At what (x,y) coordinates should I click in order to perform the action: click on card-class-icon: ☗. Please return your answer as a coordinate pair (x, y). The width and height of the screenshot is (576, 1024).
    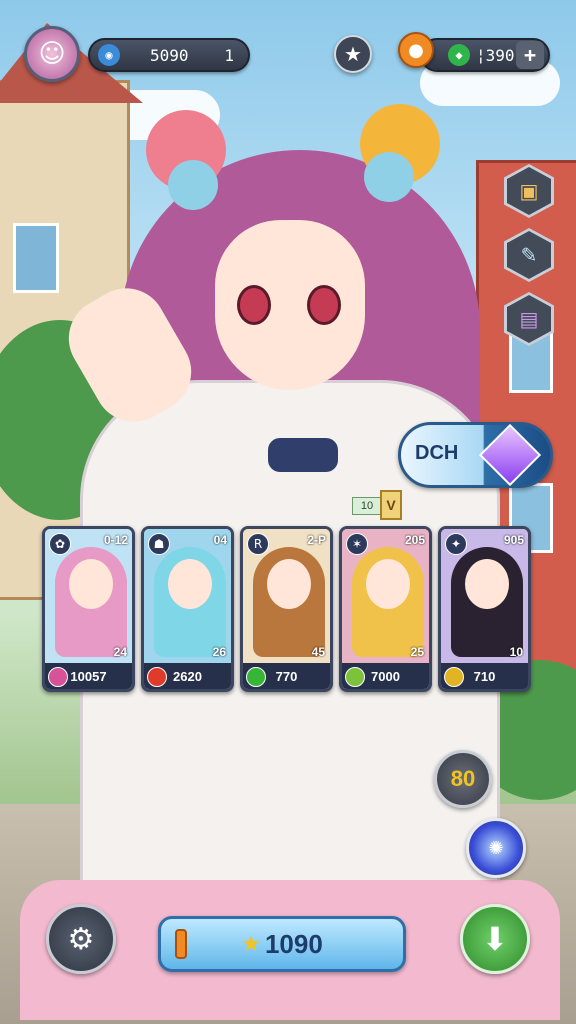
    Looking at the image, I should click on (159, 544).